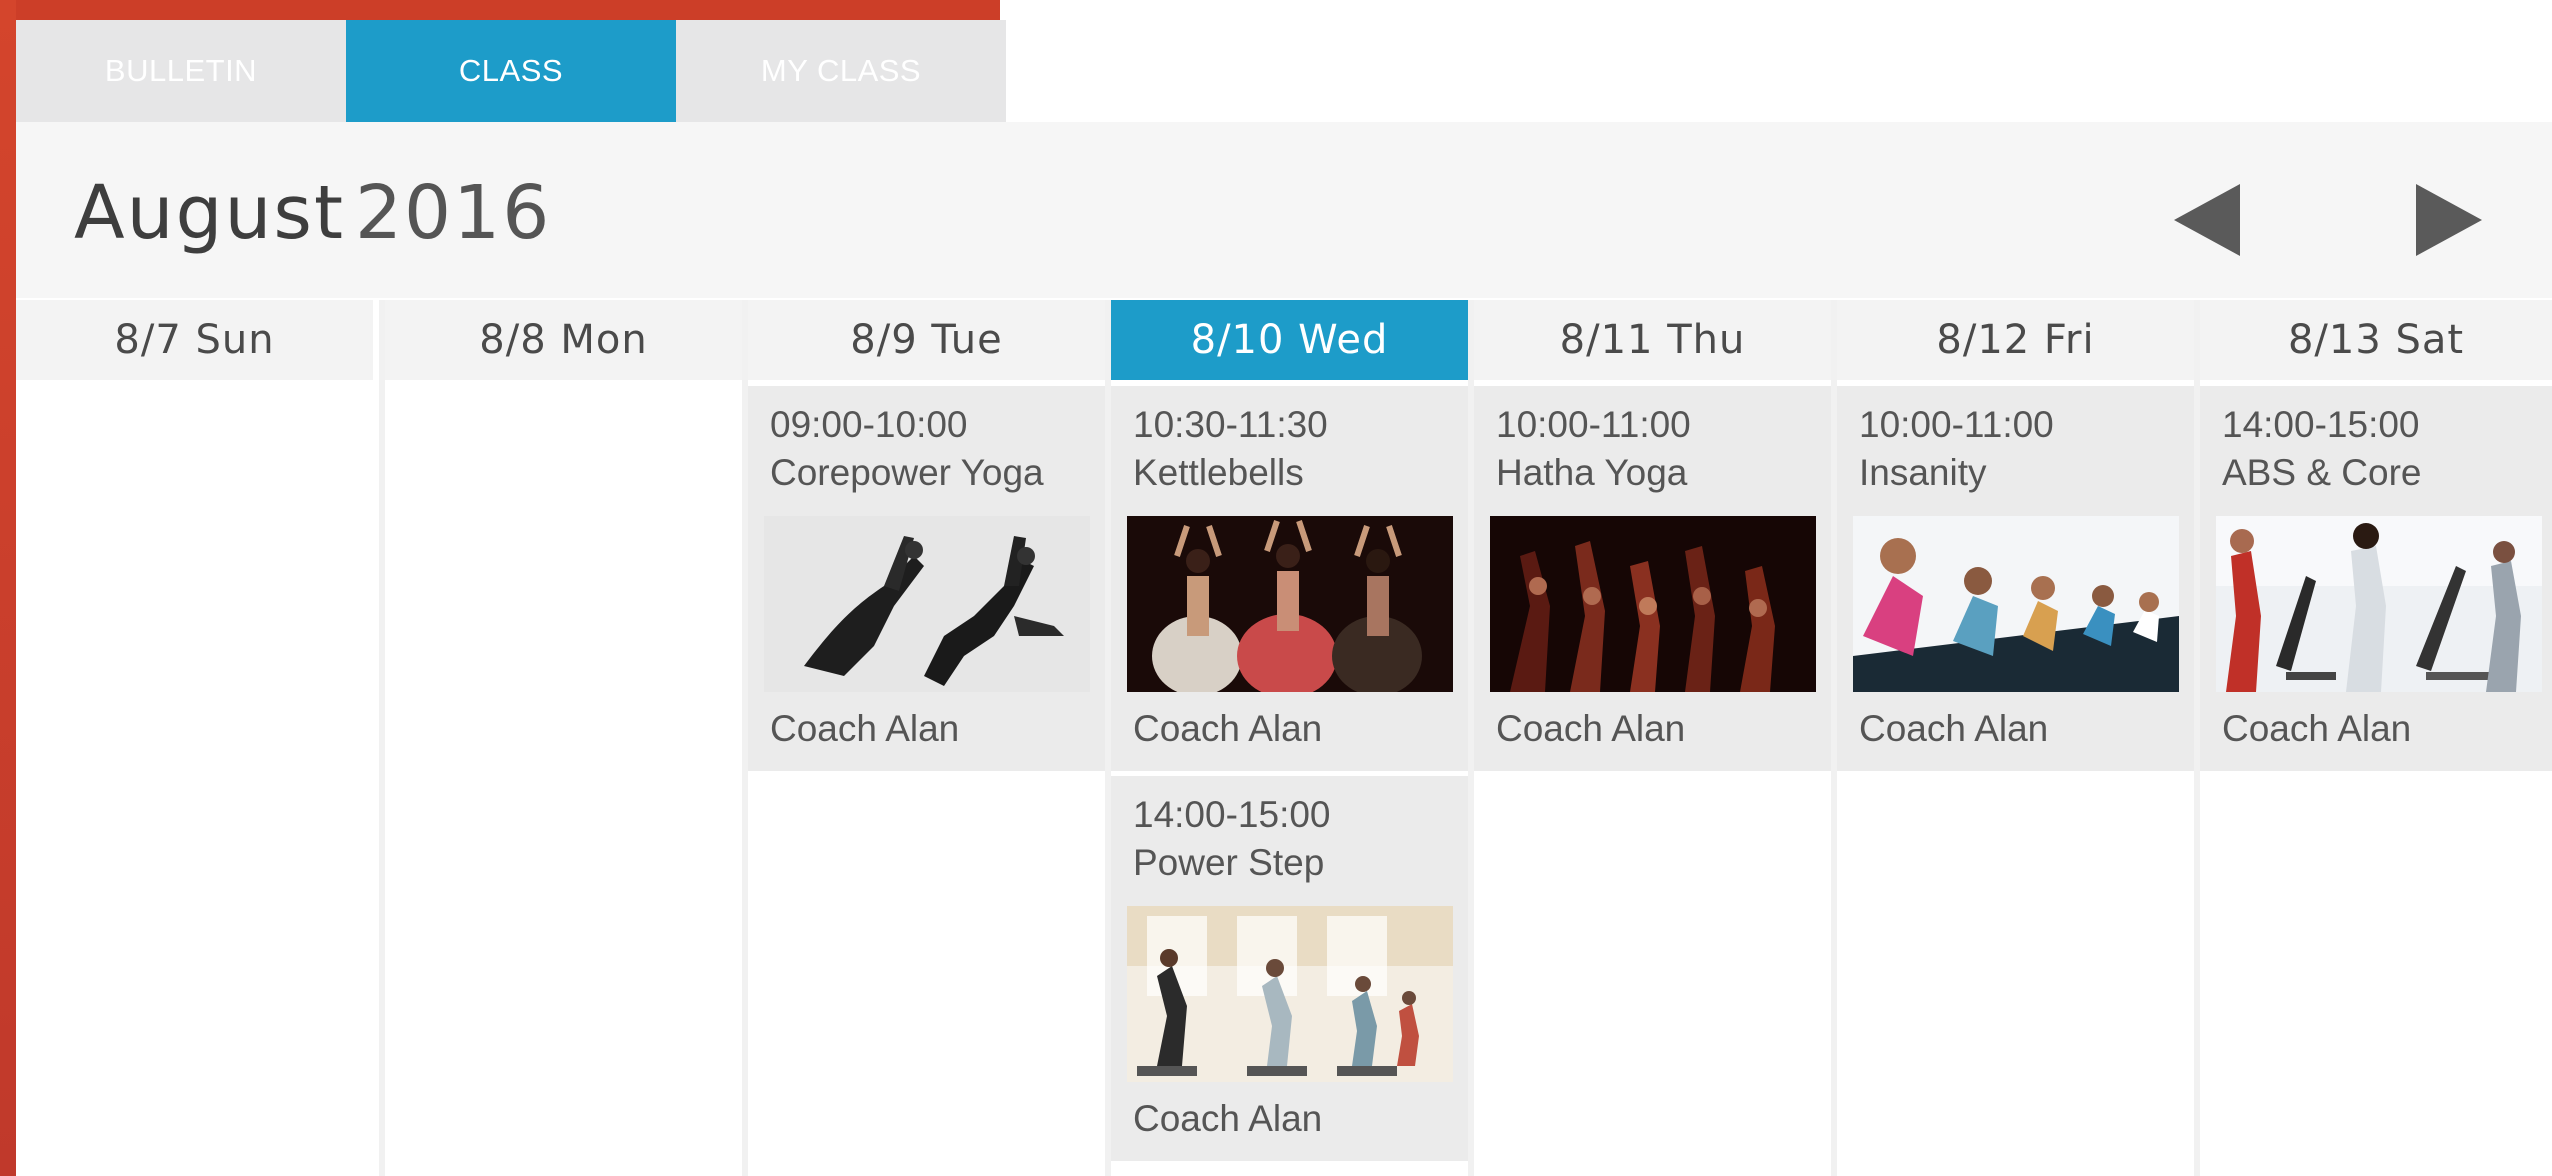  Describe the element at coordinates (841, 71) in the screenshot. I see `tab-my-class: MY CLASS` at that location.